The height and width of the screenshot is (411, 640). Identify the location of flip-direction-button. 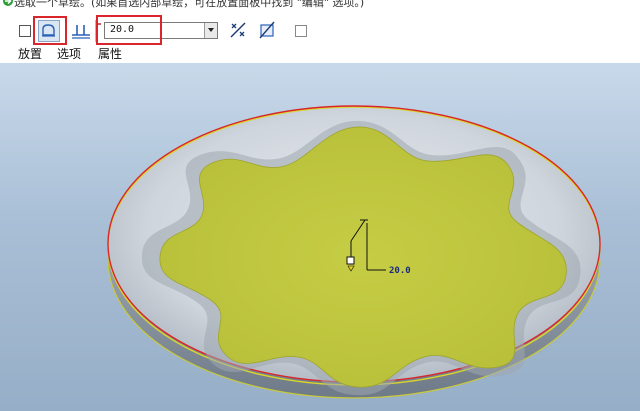
(238, 30).